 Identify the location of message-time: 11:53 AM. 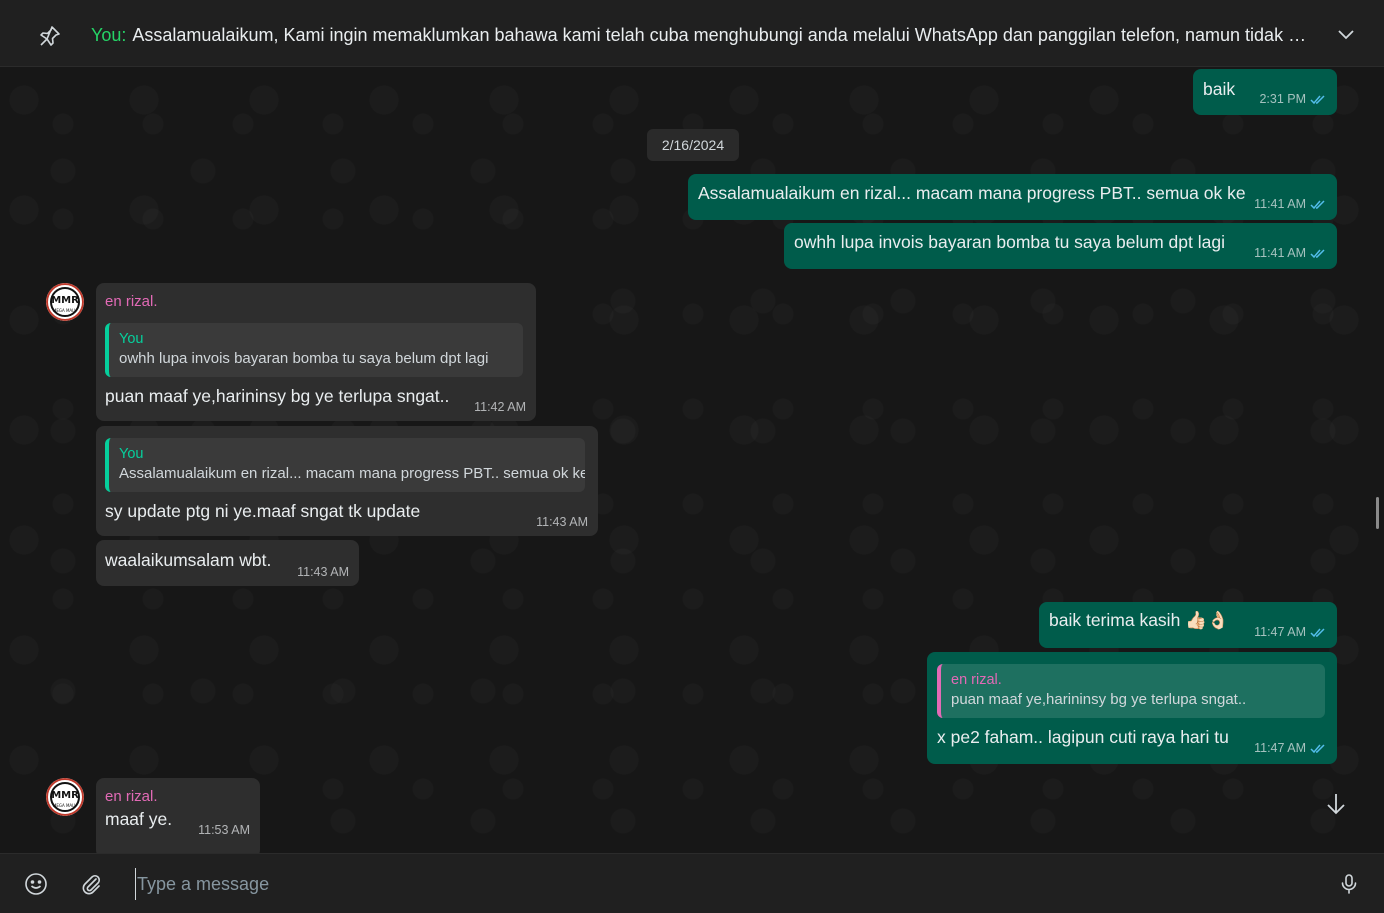
(224, 830).